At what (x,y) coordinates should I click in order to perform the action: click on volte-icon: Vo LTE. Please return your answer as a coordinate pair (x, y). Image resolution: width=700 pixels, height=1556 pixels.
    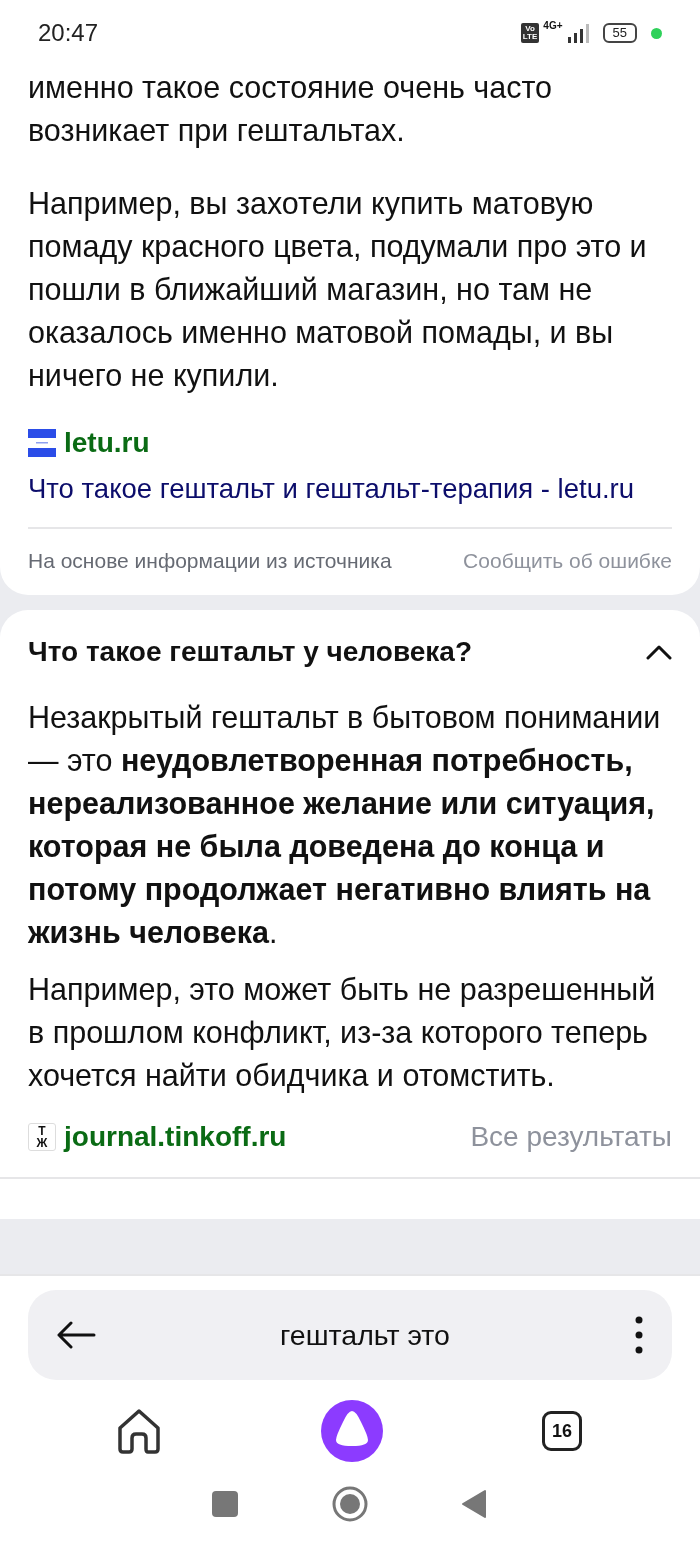
    Looking at the image, I should click on (530, 33).